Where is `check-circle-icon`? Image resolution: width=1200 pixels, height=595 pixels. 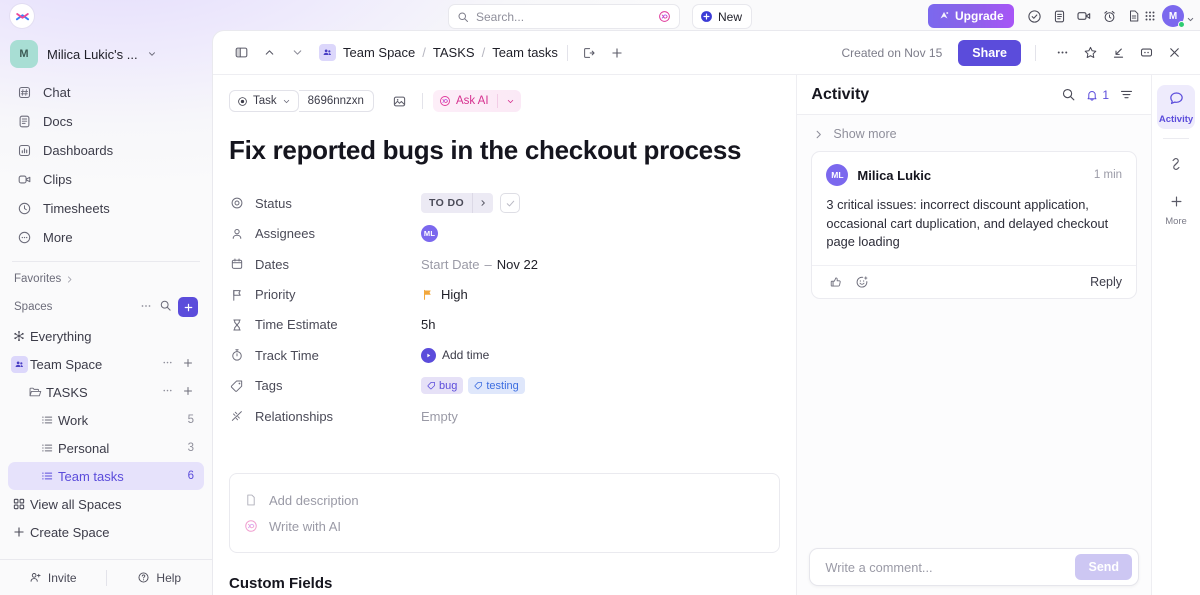
check-circle-icon is located at coordinates (1034, 16).